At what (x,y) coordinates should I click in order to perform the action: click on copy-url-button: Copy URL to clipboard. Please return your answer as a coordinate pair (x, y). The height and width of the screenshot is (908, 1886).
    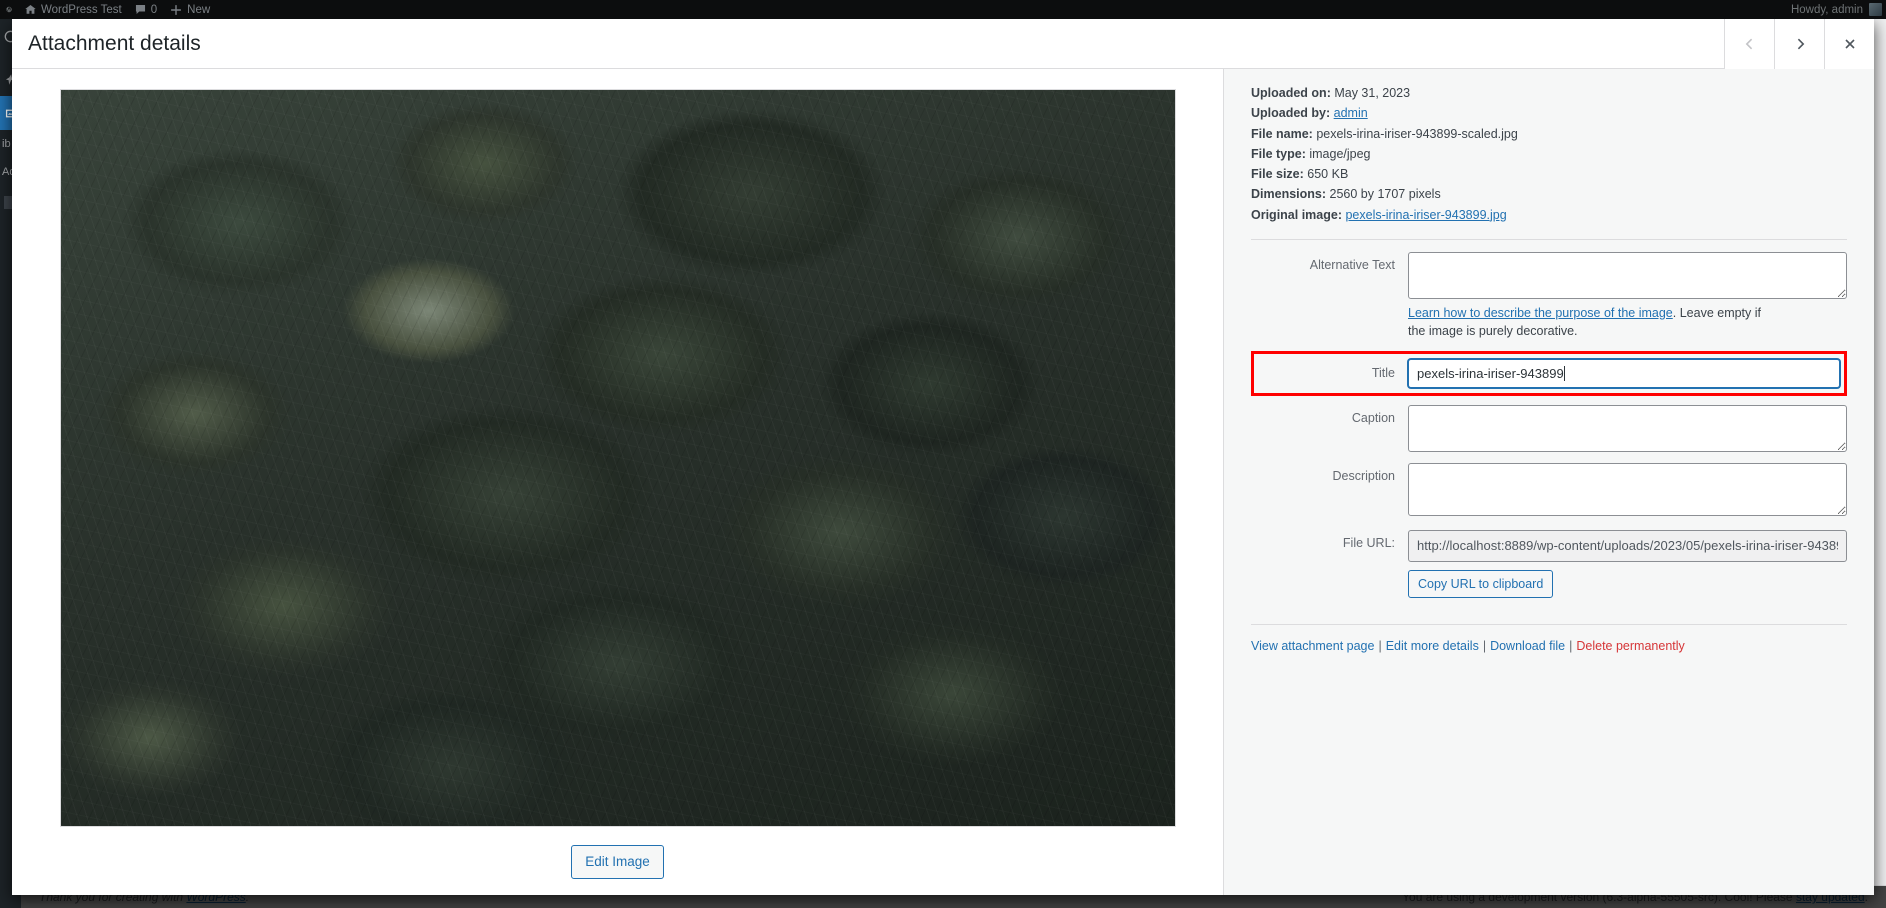
    Looking at the image, I should click on (1481, 583).